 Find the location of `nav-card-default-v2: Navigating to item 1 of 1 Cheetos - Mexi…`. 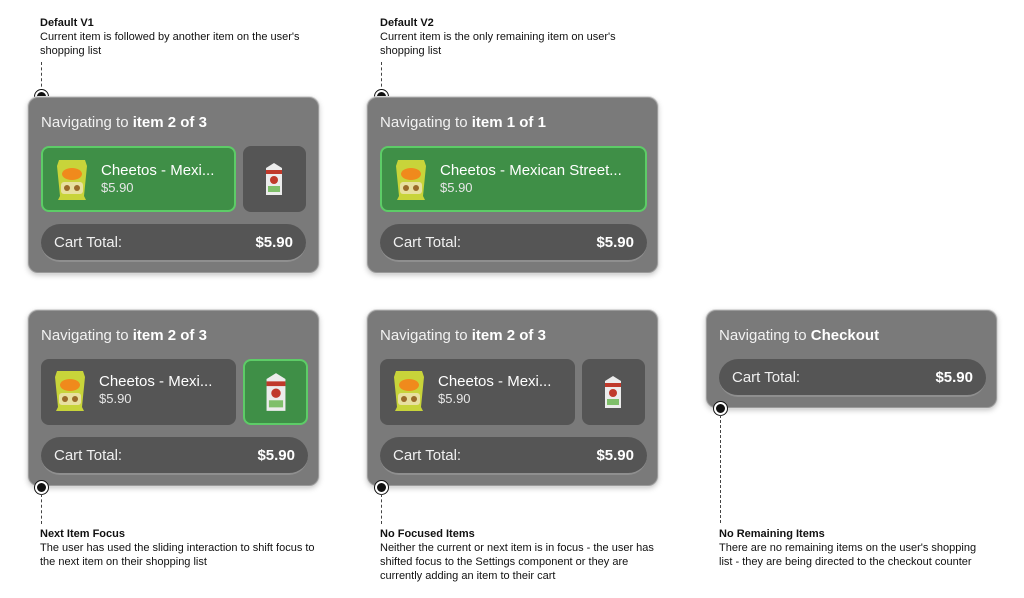

nav-card-default-v2: Navigating to item 1 of 1 Cheetos - Mexi… is located at coordinates (512, 185).